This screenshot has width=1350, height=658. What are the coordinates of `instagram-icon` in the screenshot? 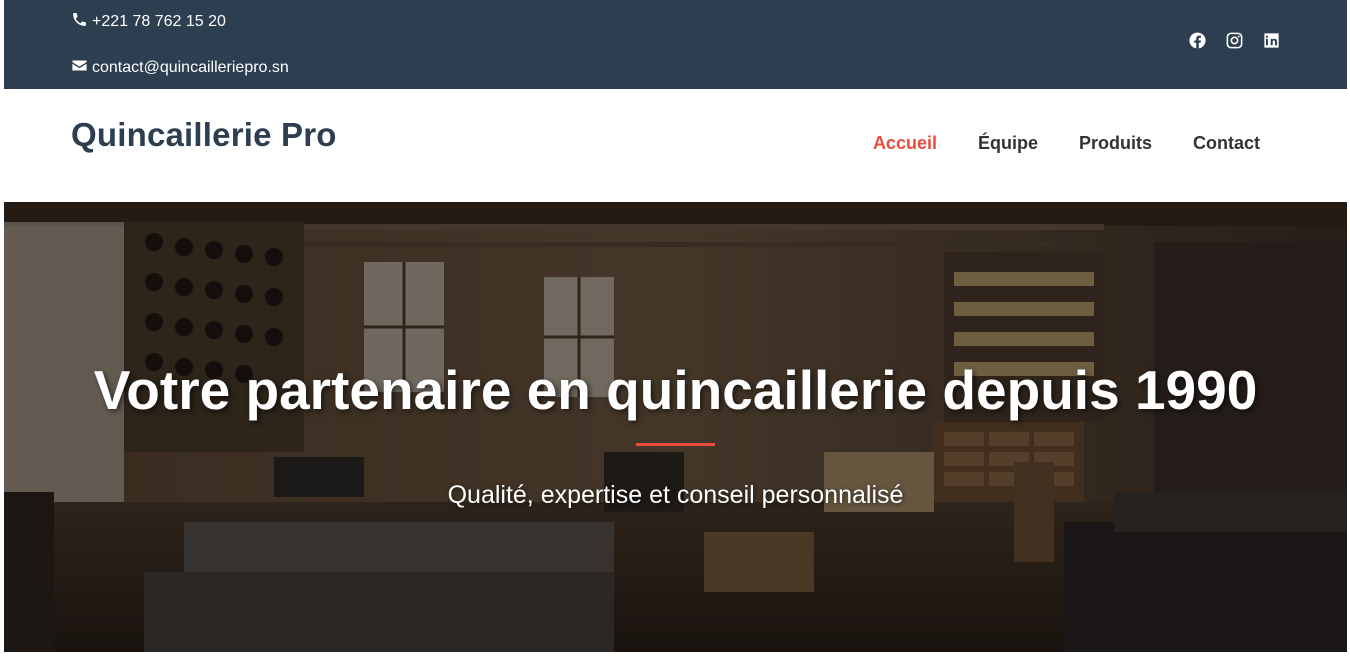 It's located at (1234, 40).